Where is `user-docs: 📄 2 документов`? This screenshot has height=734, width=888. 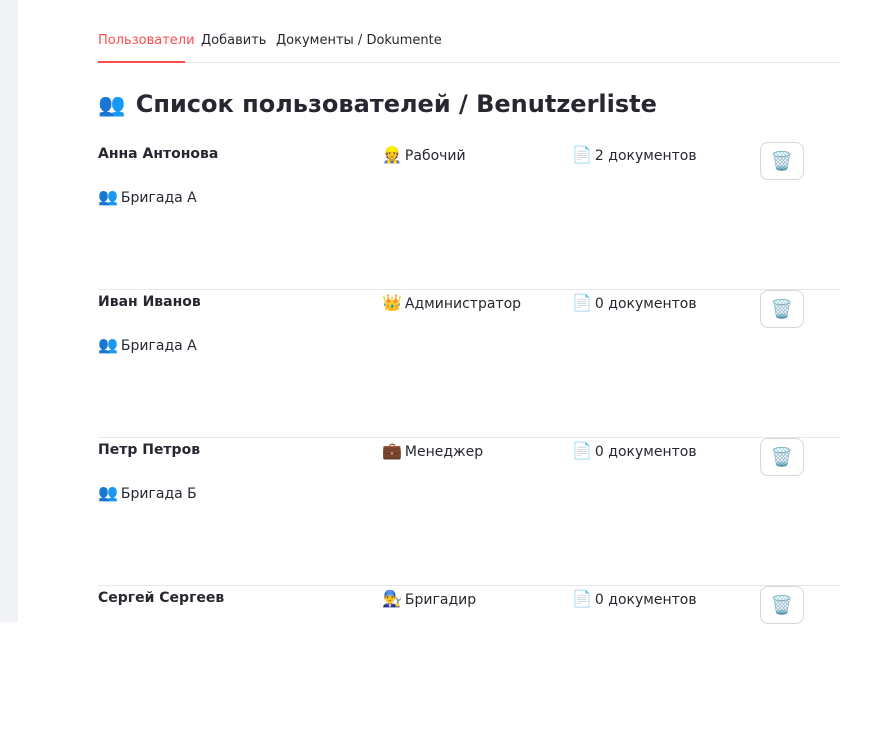
user-docs: 📄 2 документов is located at coordinates (634, 154).